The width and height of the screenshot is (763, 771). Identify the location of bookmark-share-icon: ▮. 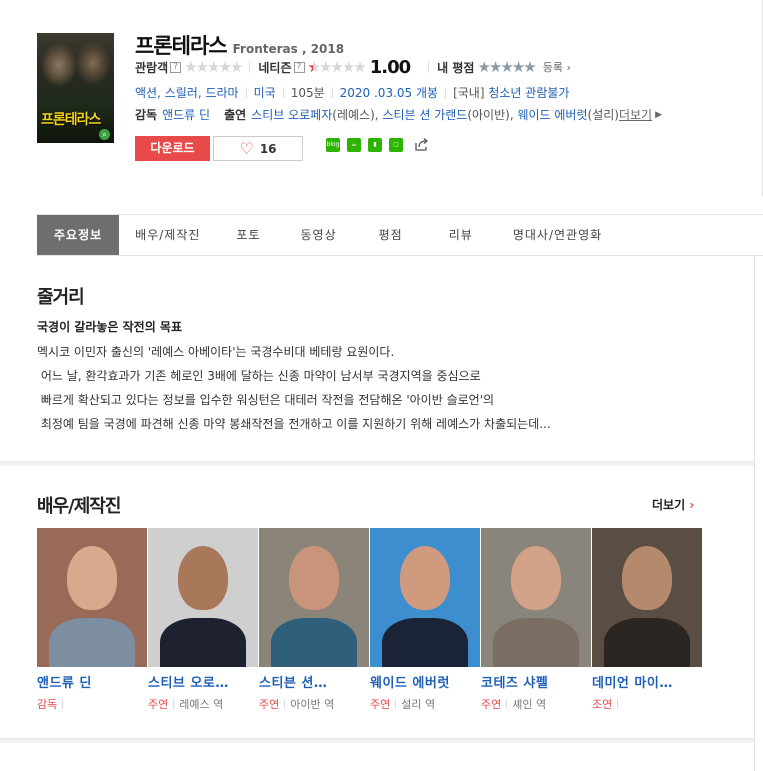
(375, 144).